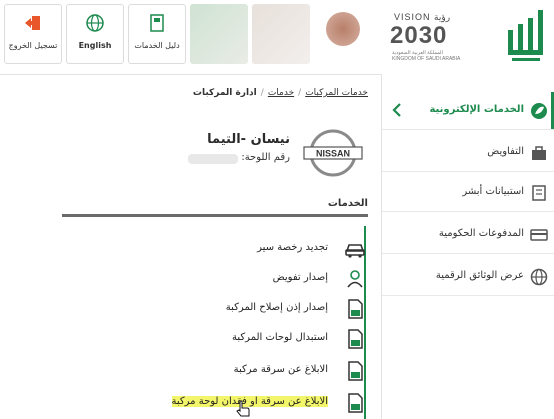 The image size is (554, 419). What do you see at coordinates (397, 110) in the screenshot?
I see `chevron-left-icon` at bounding box center [397, 110].